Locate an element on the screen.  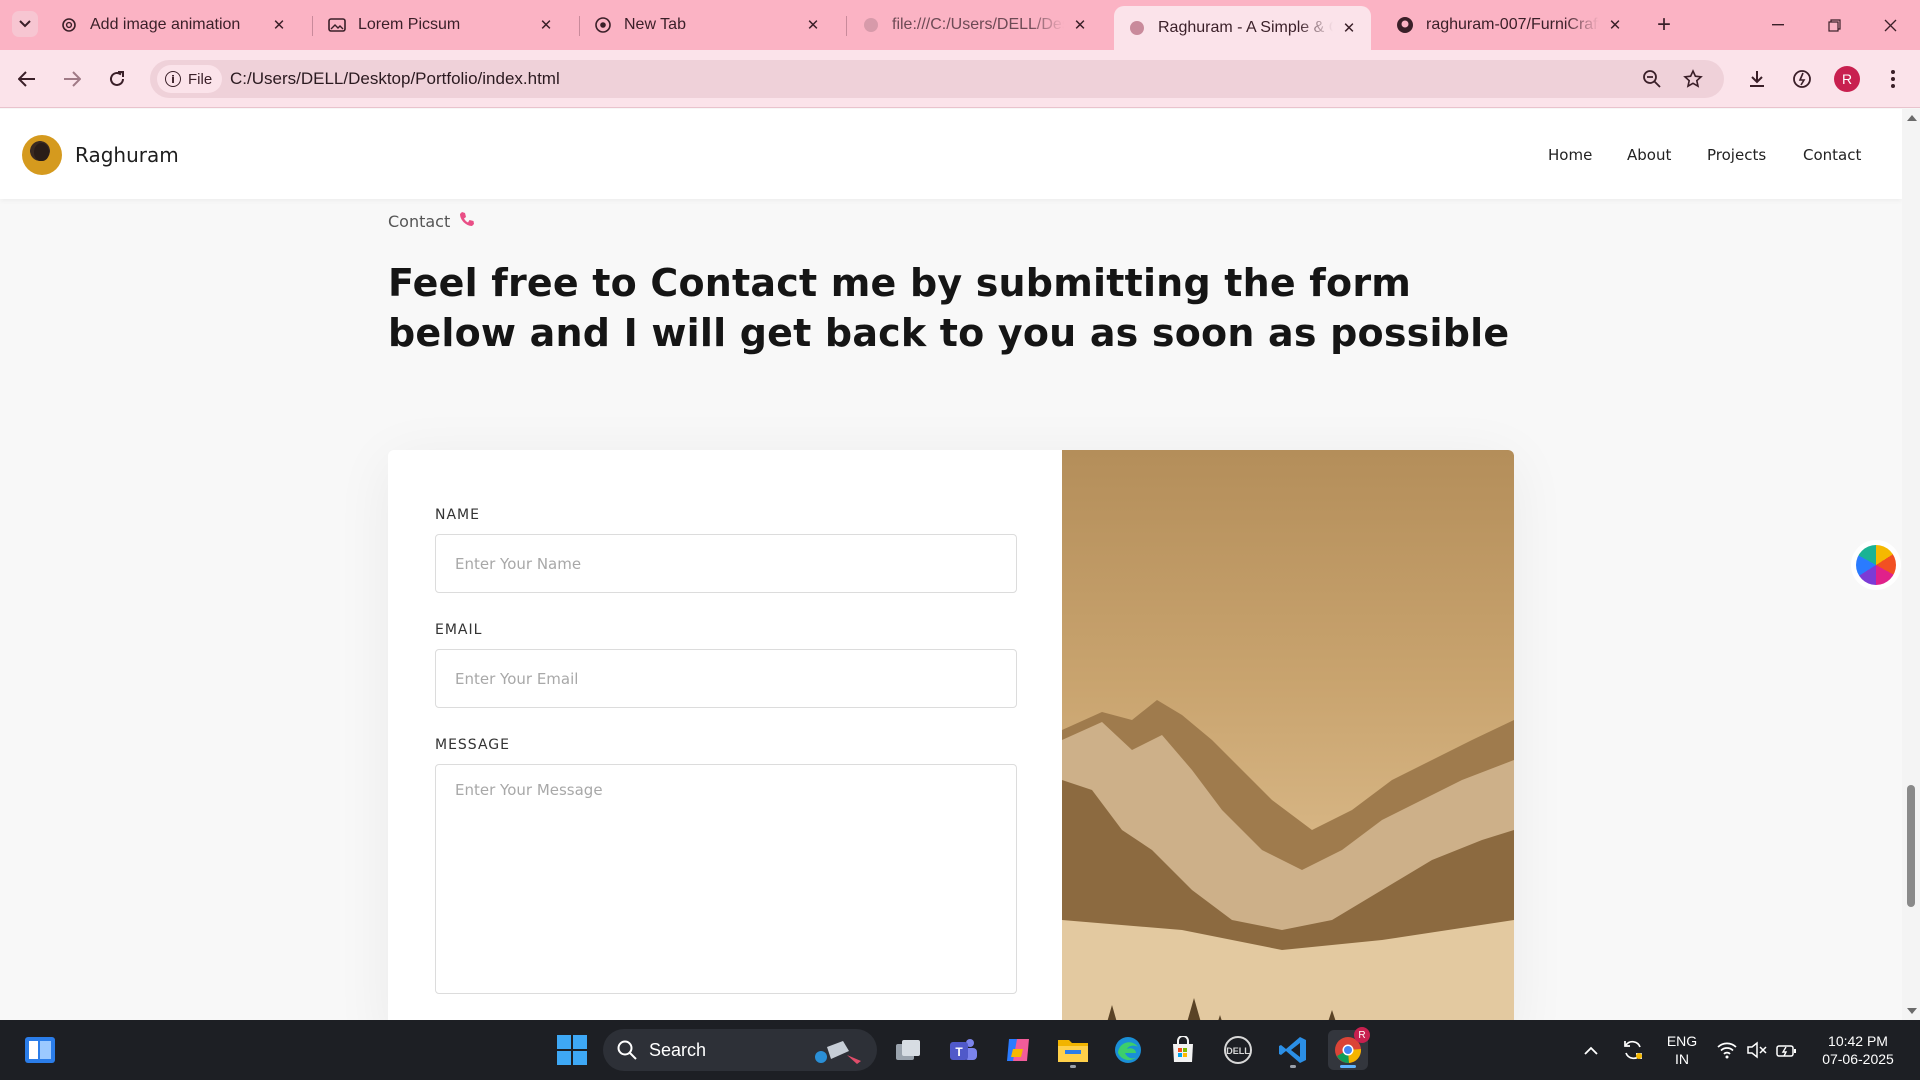
browser-menu-button is located at coordinates (1893, 79).